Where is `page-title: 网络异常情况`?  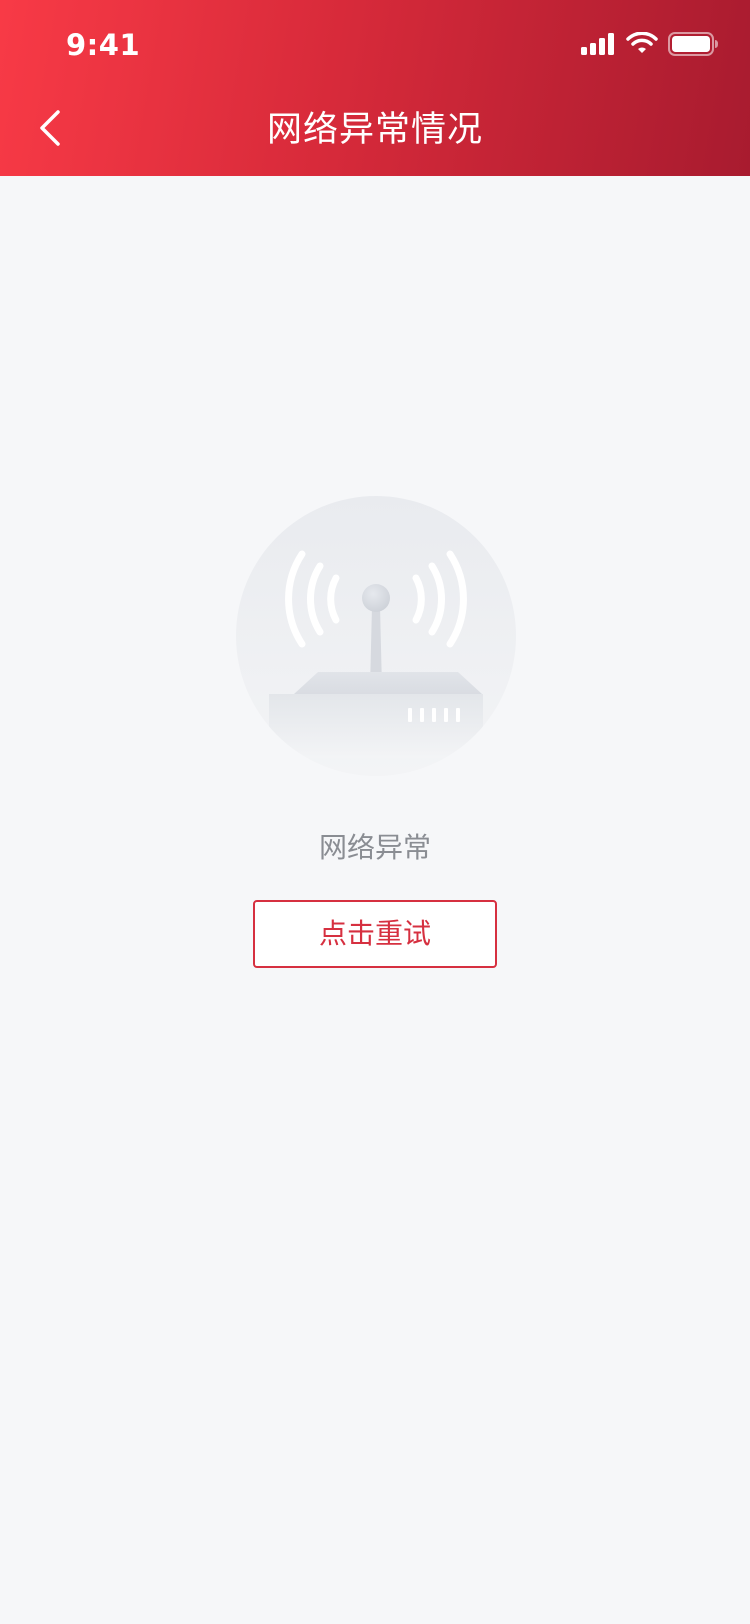
page-title: 网络异常情况 is located at coordinates (374, 130).